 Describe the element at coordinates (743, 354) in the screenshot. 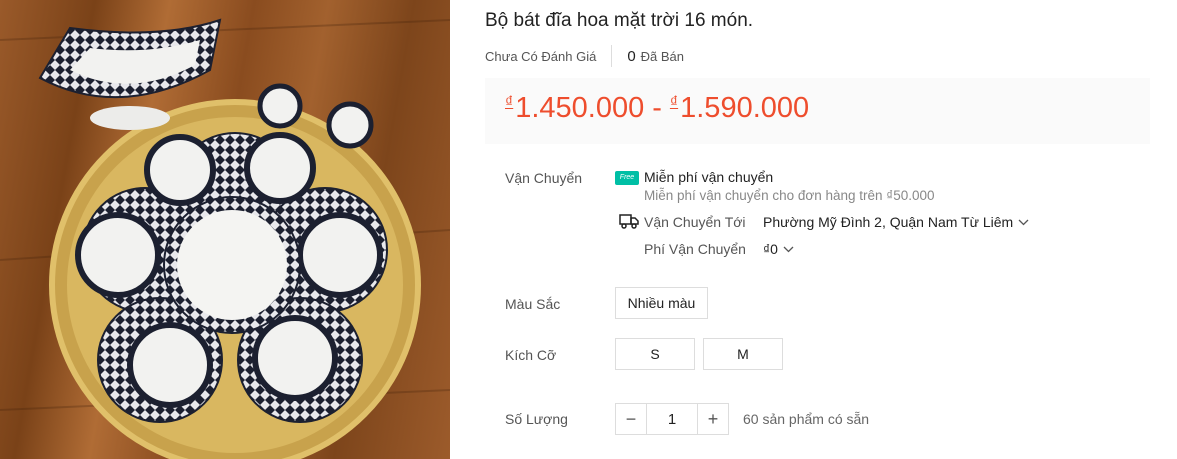

I see `size-option-m: M` at that location.